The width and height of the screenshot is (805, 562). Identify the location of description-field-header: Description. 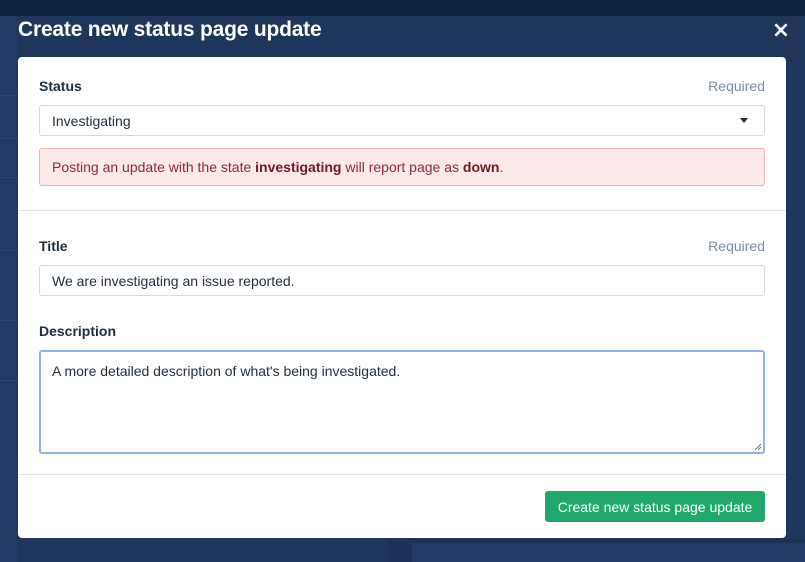
(402, 331).